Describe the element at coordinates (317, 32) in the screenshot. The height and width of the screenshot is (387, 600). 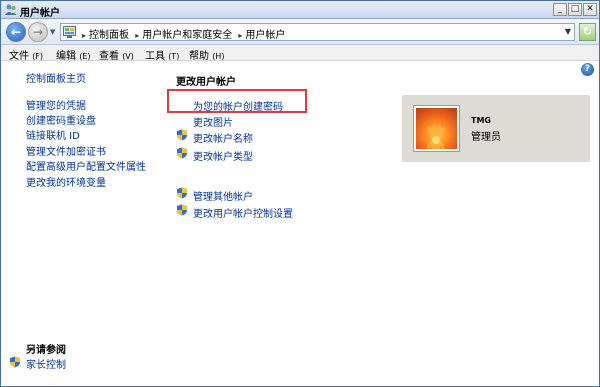
I see `address-field: ▸ 控制面板 ▸ 用户帐户和家庭安全 ▸ 用户帐户 ▼` at that location.